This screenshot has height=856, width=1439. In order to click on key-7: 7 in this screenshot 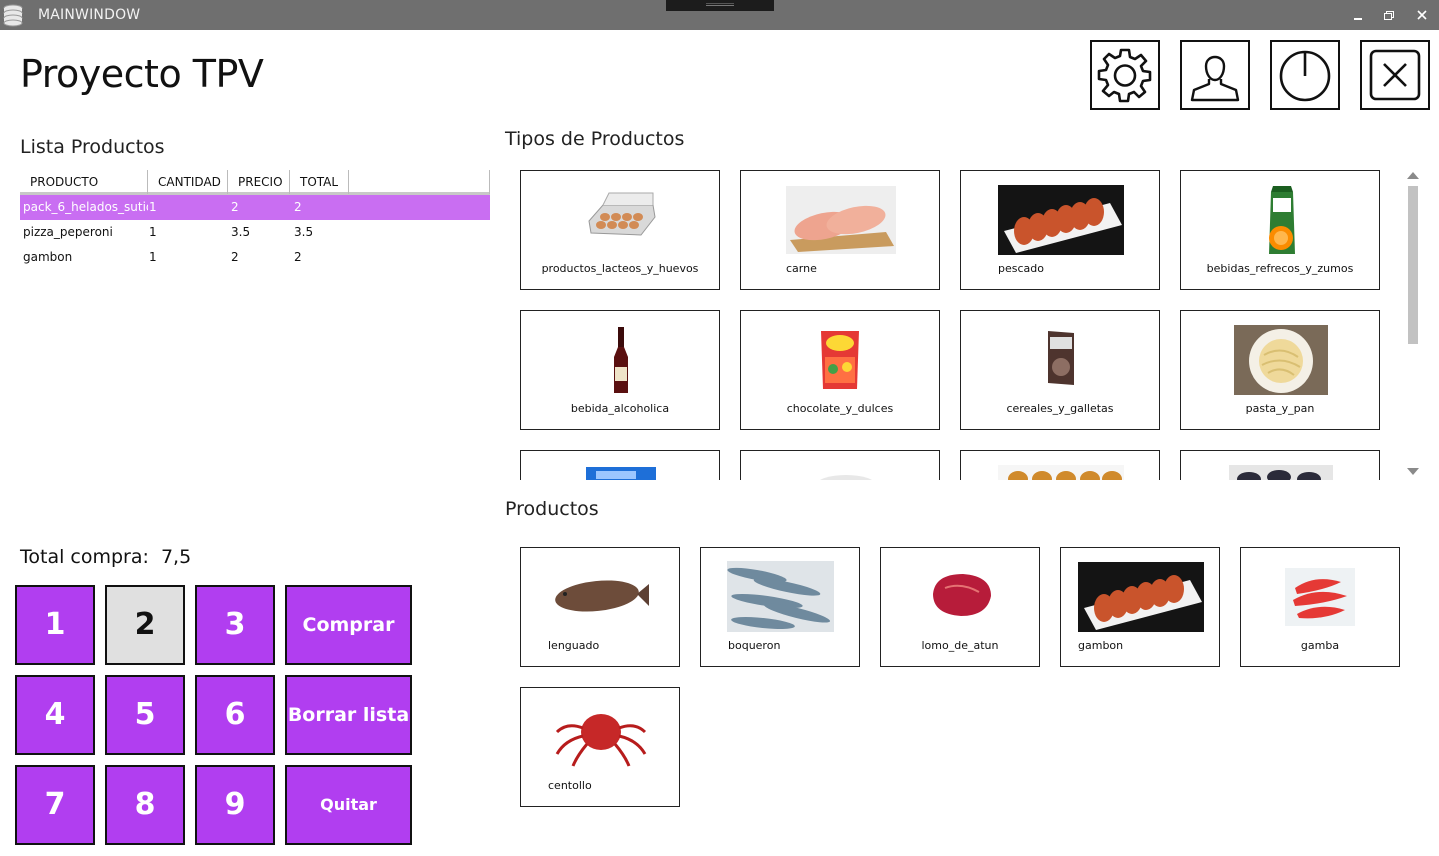, I will do `click(55, 805)`.